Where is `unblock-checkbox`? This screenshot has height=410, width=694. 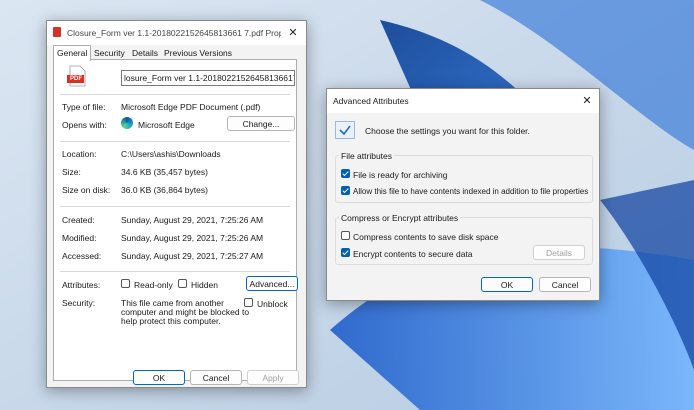
unblock-checkbox is located at coordinates (248, 302).